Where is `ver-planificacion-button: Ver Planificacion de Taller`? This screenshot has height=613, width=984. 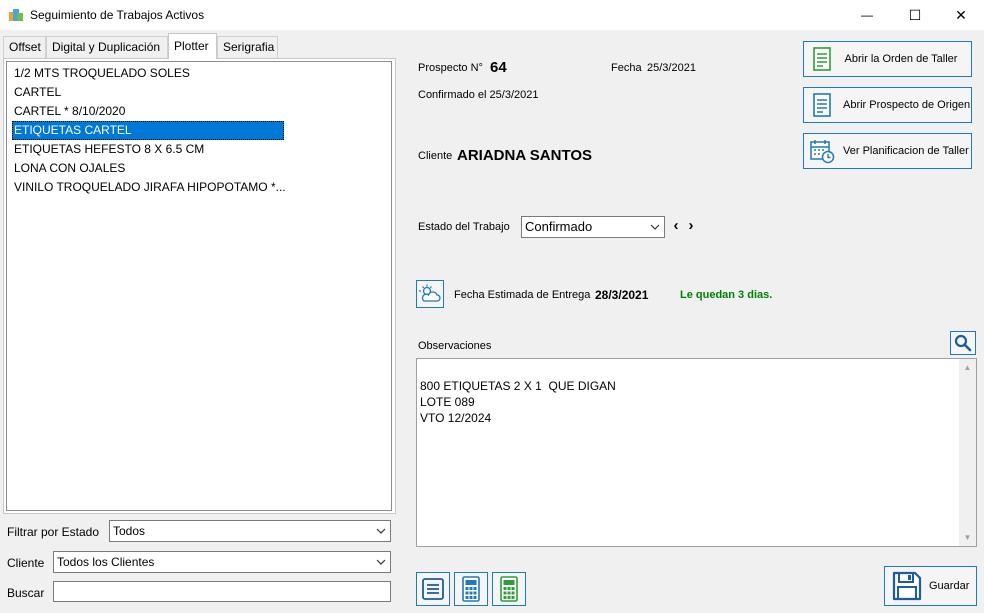
ver-planificacion-button: Ver Planificacion de Taller is located at coordinates (887, 151).